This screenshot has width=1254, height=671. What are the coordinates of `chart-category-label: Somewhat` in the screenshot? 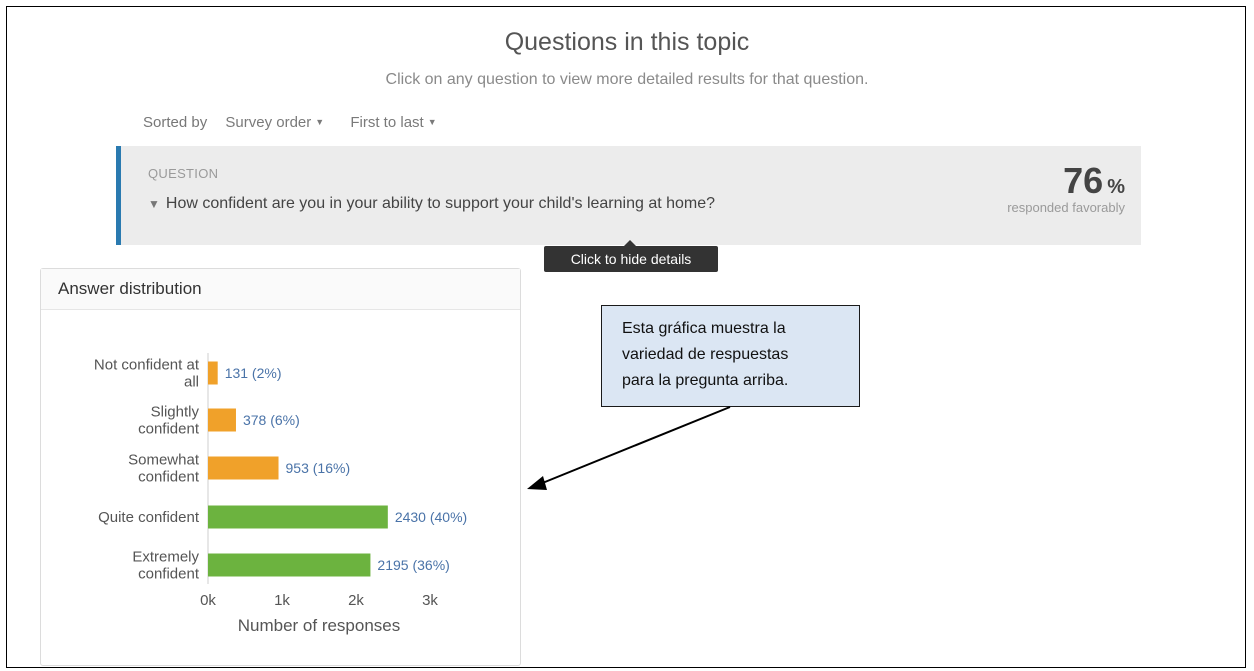 It's located at (164, 460).